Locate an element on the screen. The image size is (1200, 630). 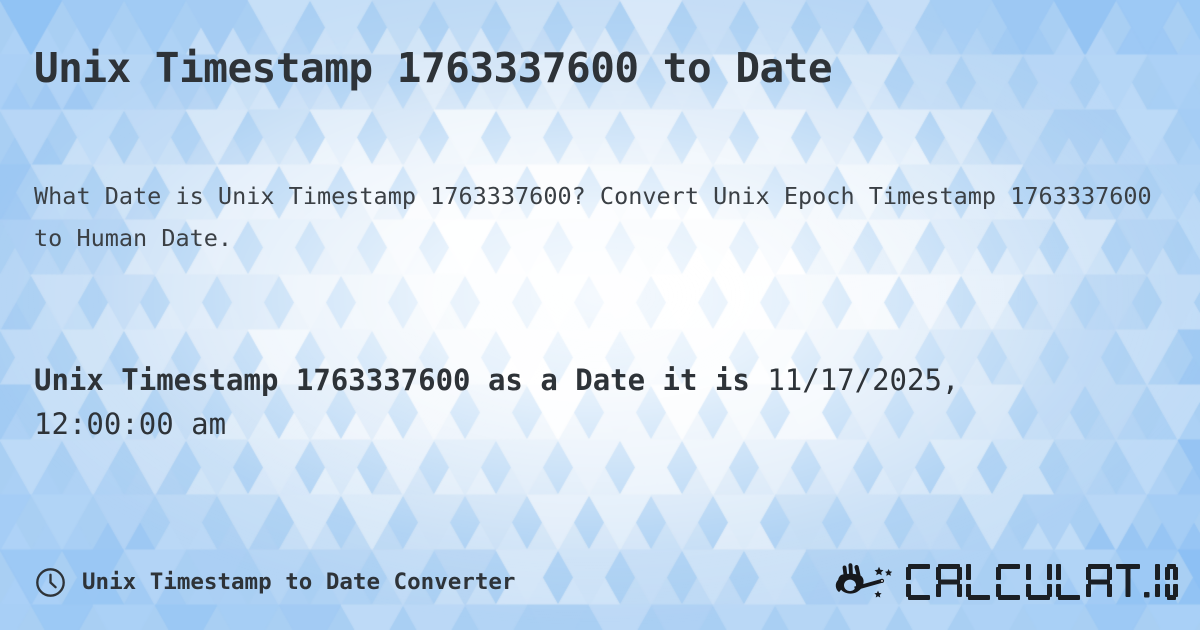
footer: Unix Timestamp to Date Converter is located at coordinates (606, 582).